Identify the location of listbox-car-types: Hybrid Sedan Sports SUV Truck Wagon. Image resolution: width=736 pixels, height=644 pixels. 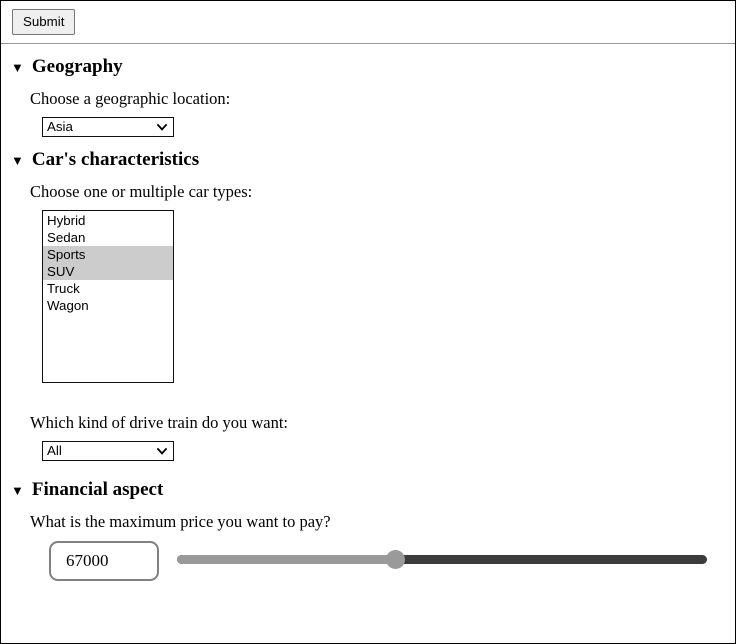
(108, 296).